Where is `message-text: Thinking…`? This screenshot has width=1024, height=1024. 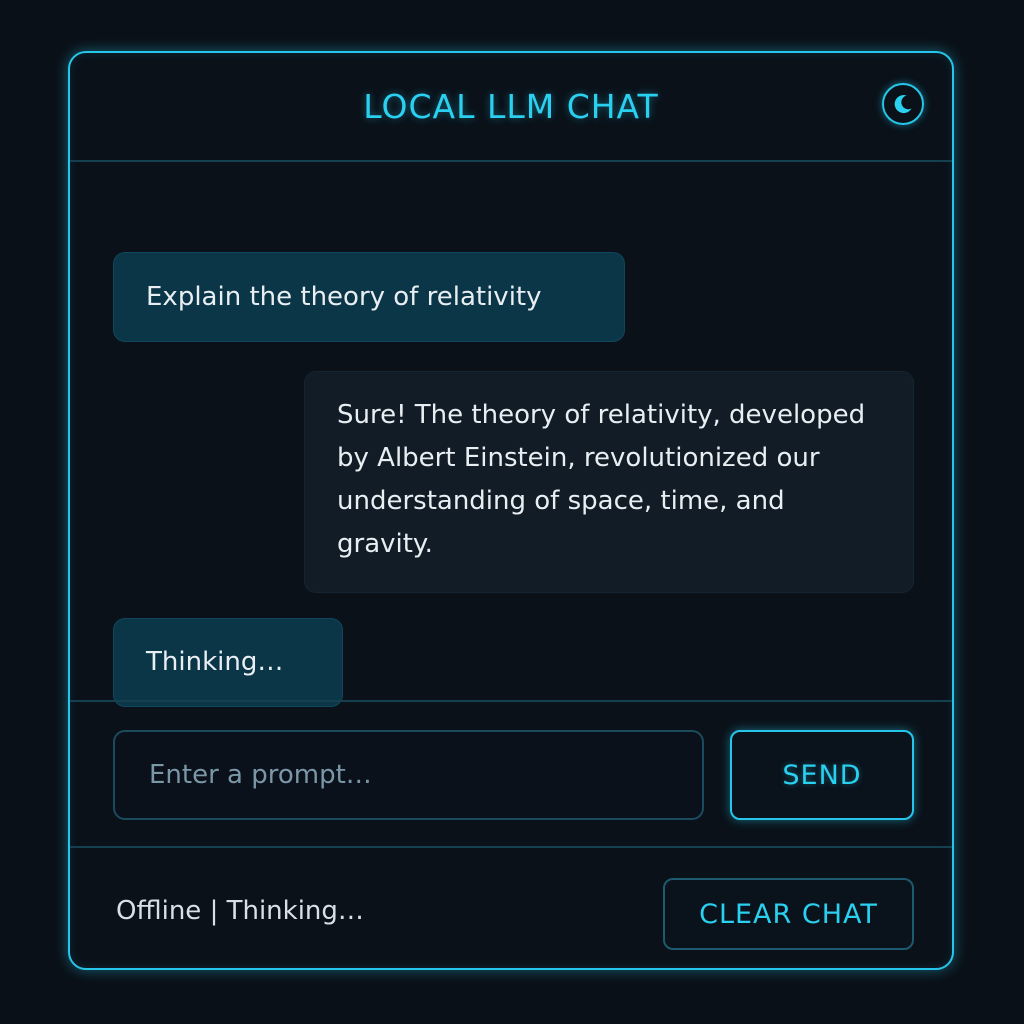 message-text: Thinking… is located at coordinates (215, 662).